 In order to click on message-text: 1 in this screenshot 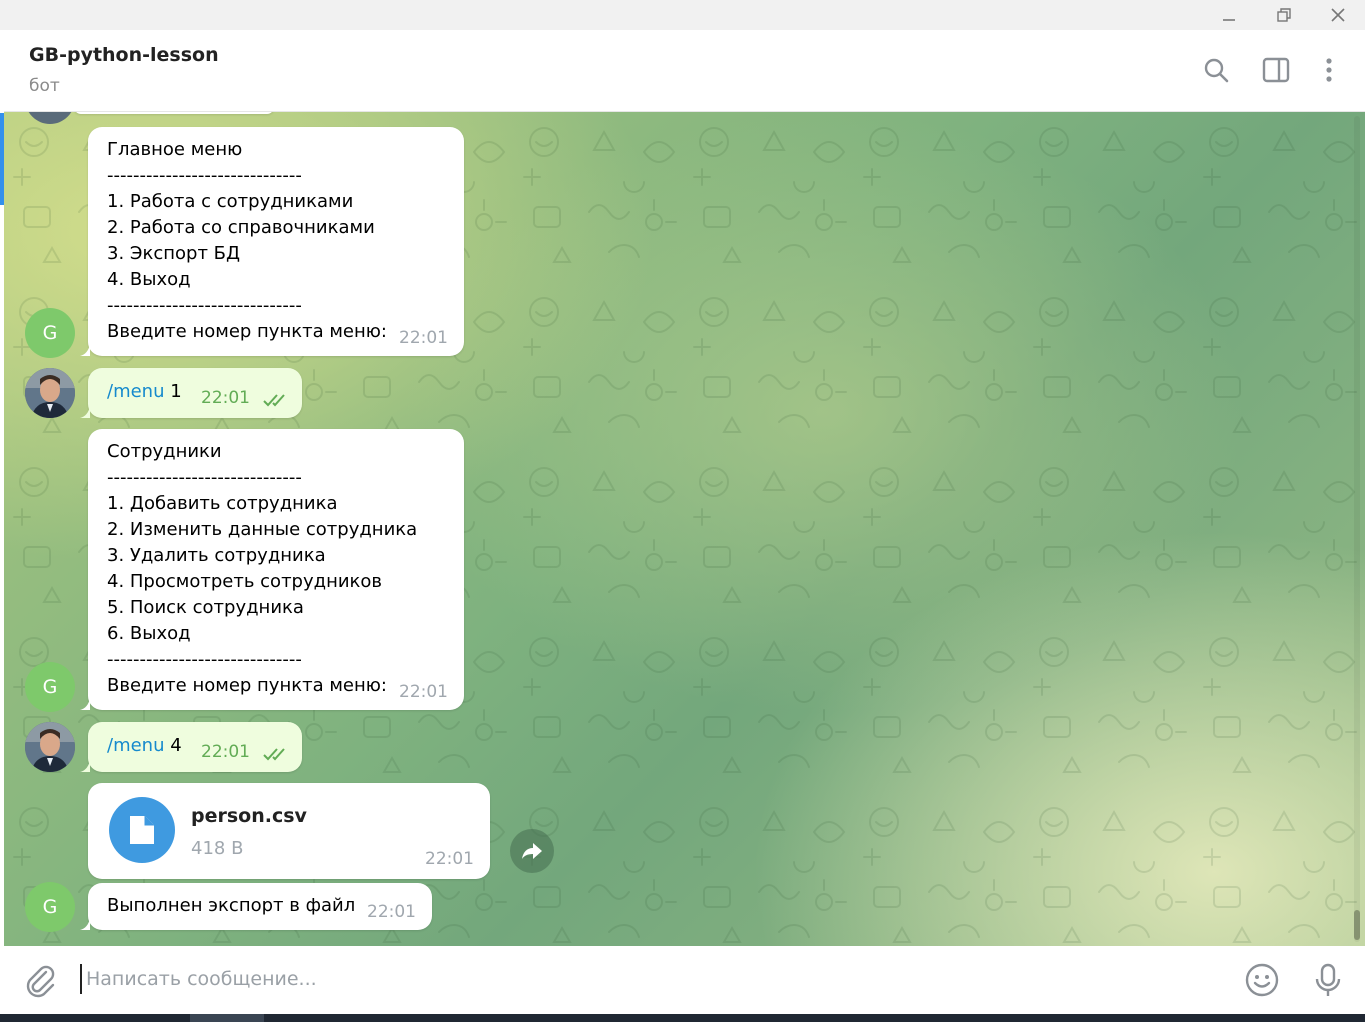, I will do `click(173, 391)`.